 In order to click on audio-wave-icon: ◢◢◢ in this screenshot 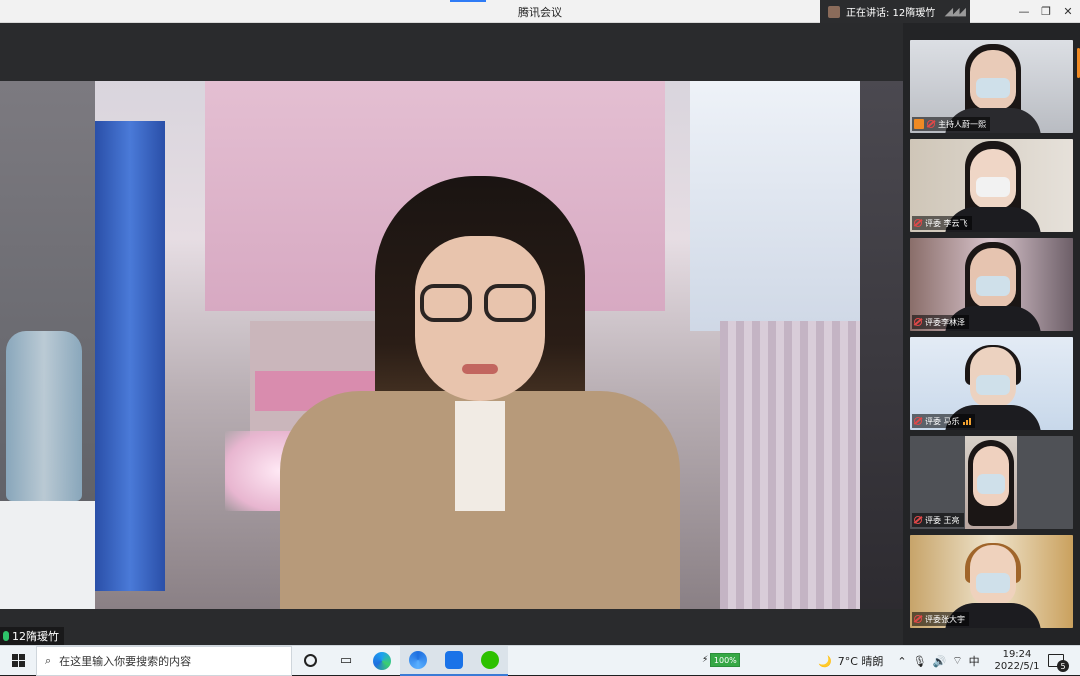, I will do `click(955, 11)`.